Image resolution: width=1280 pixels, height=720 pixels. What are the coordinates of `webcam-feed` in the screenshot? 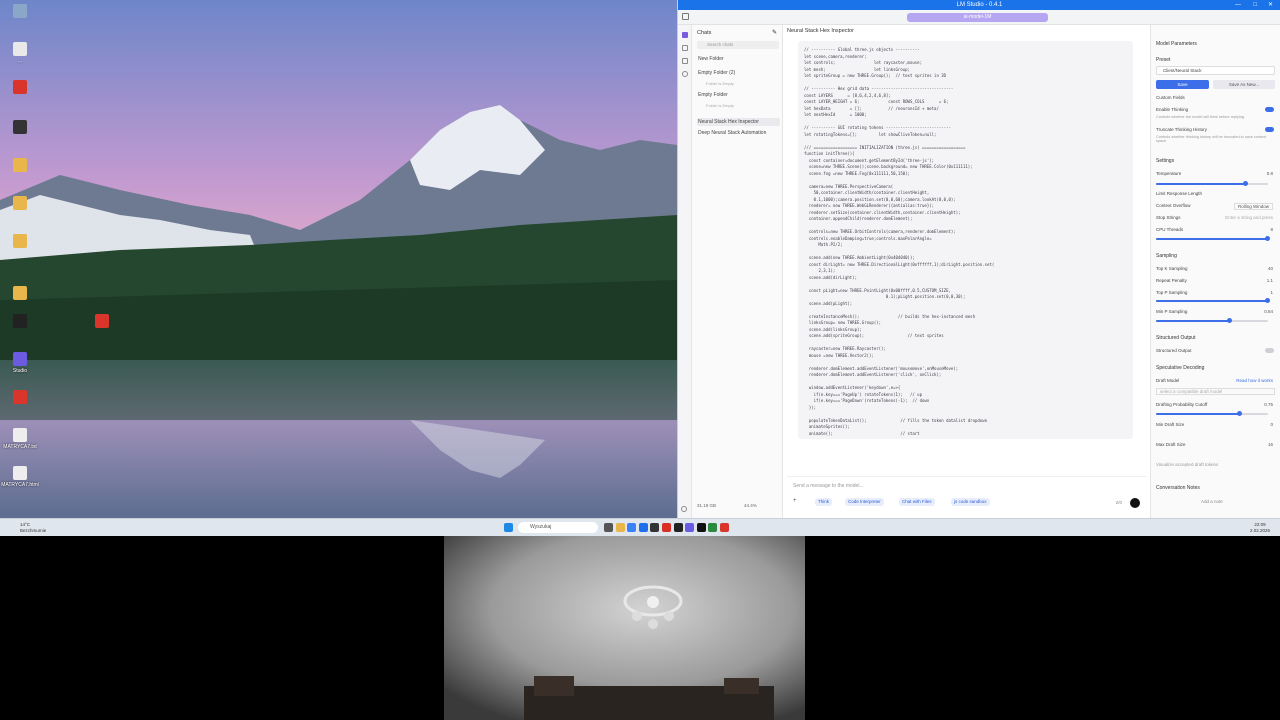 It's located at (624, 628).